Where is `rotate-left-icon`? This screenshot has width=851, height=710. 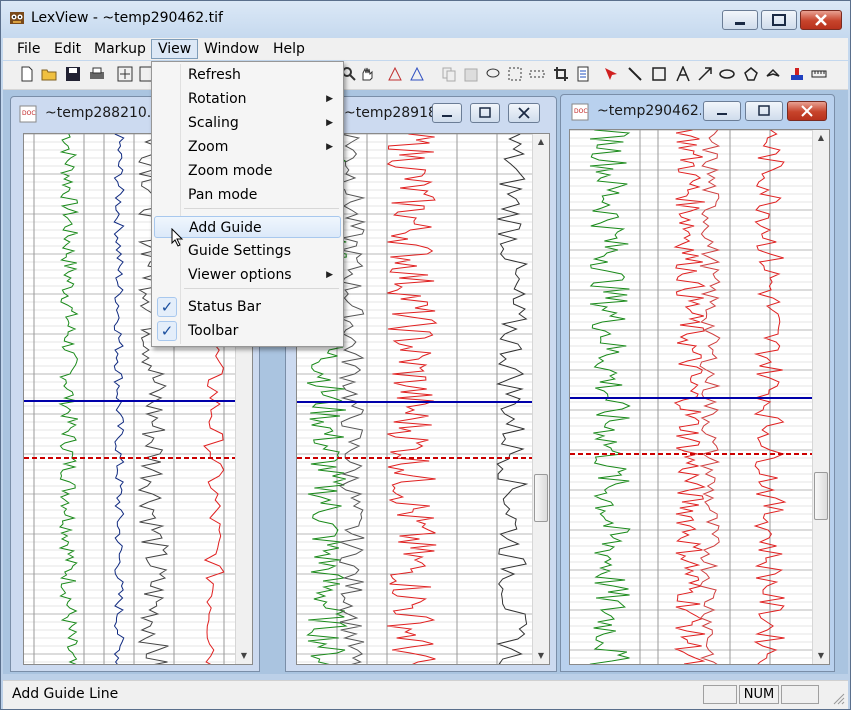
rotate-left-icon is located at coordinates (395, 74).